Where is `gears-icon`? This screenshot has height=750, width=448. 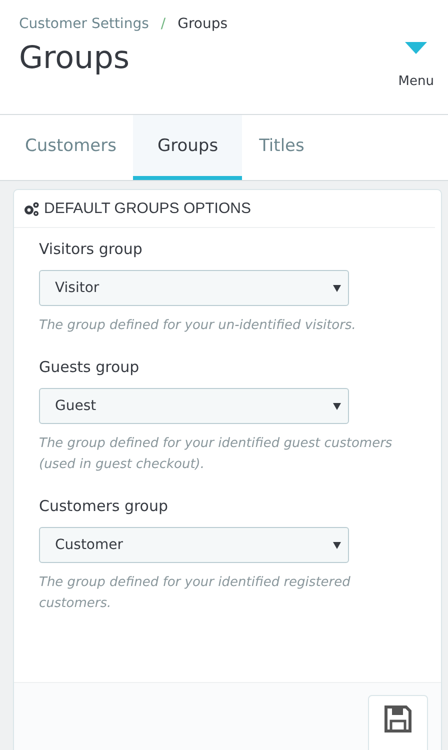 gears-icon is located at coordinates (31, 208).